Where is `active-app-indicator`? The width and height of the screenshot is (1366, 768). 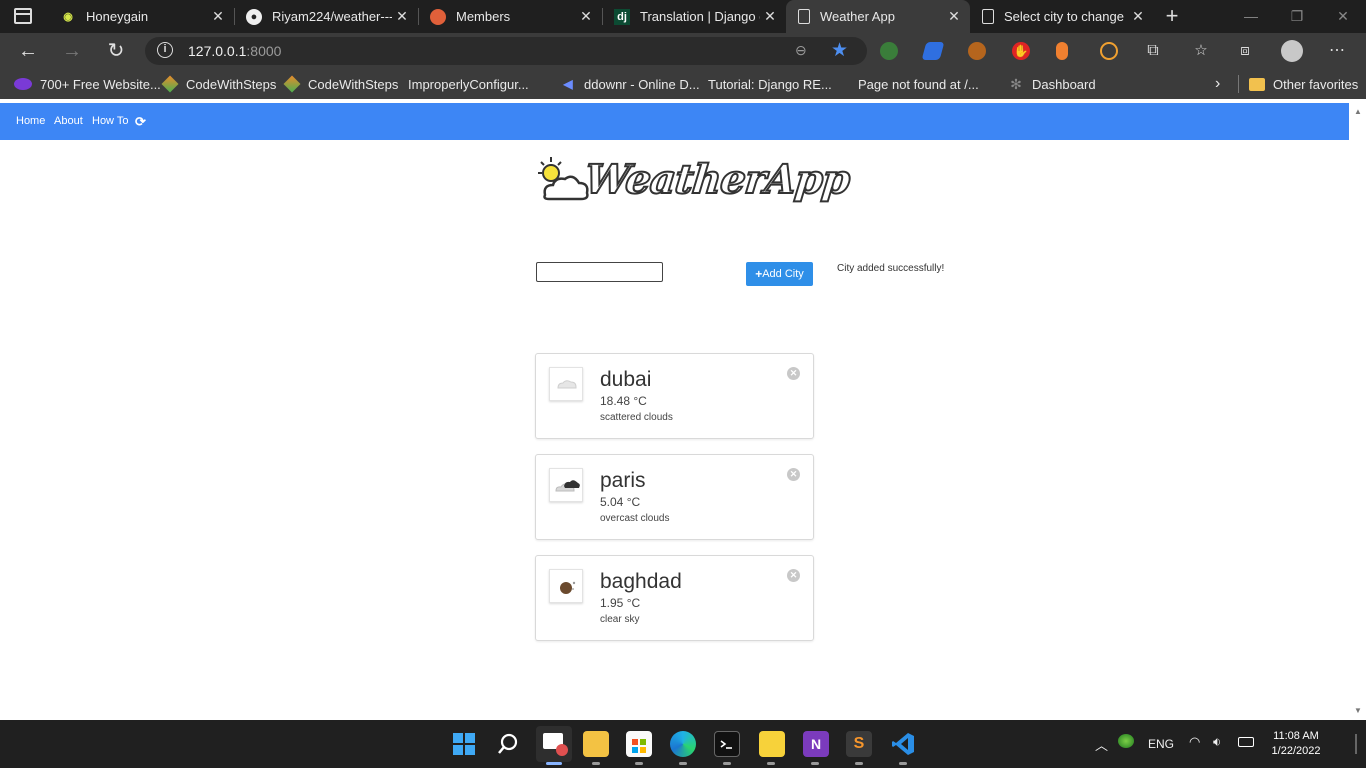
active-app-indicator is located at coordinates (554, 763).